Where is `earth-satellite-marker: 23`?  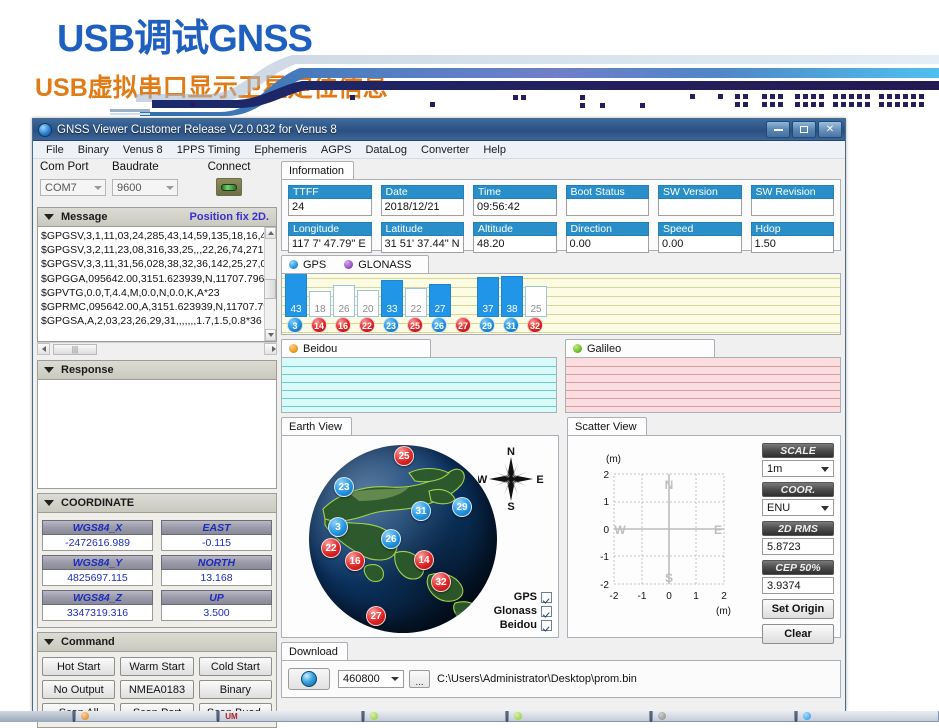 earth-satellite-marker: 23 is located at coordinates (344, 487).